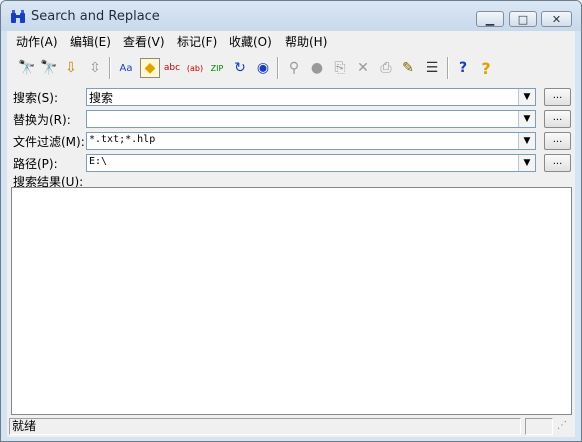 This screenshot has height=442, width=582. What do you see at coordinates (386, 68) in the screenshot?
I see `print-icon: ⎙` at bounding box center [386, 68].